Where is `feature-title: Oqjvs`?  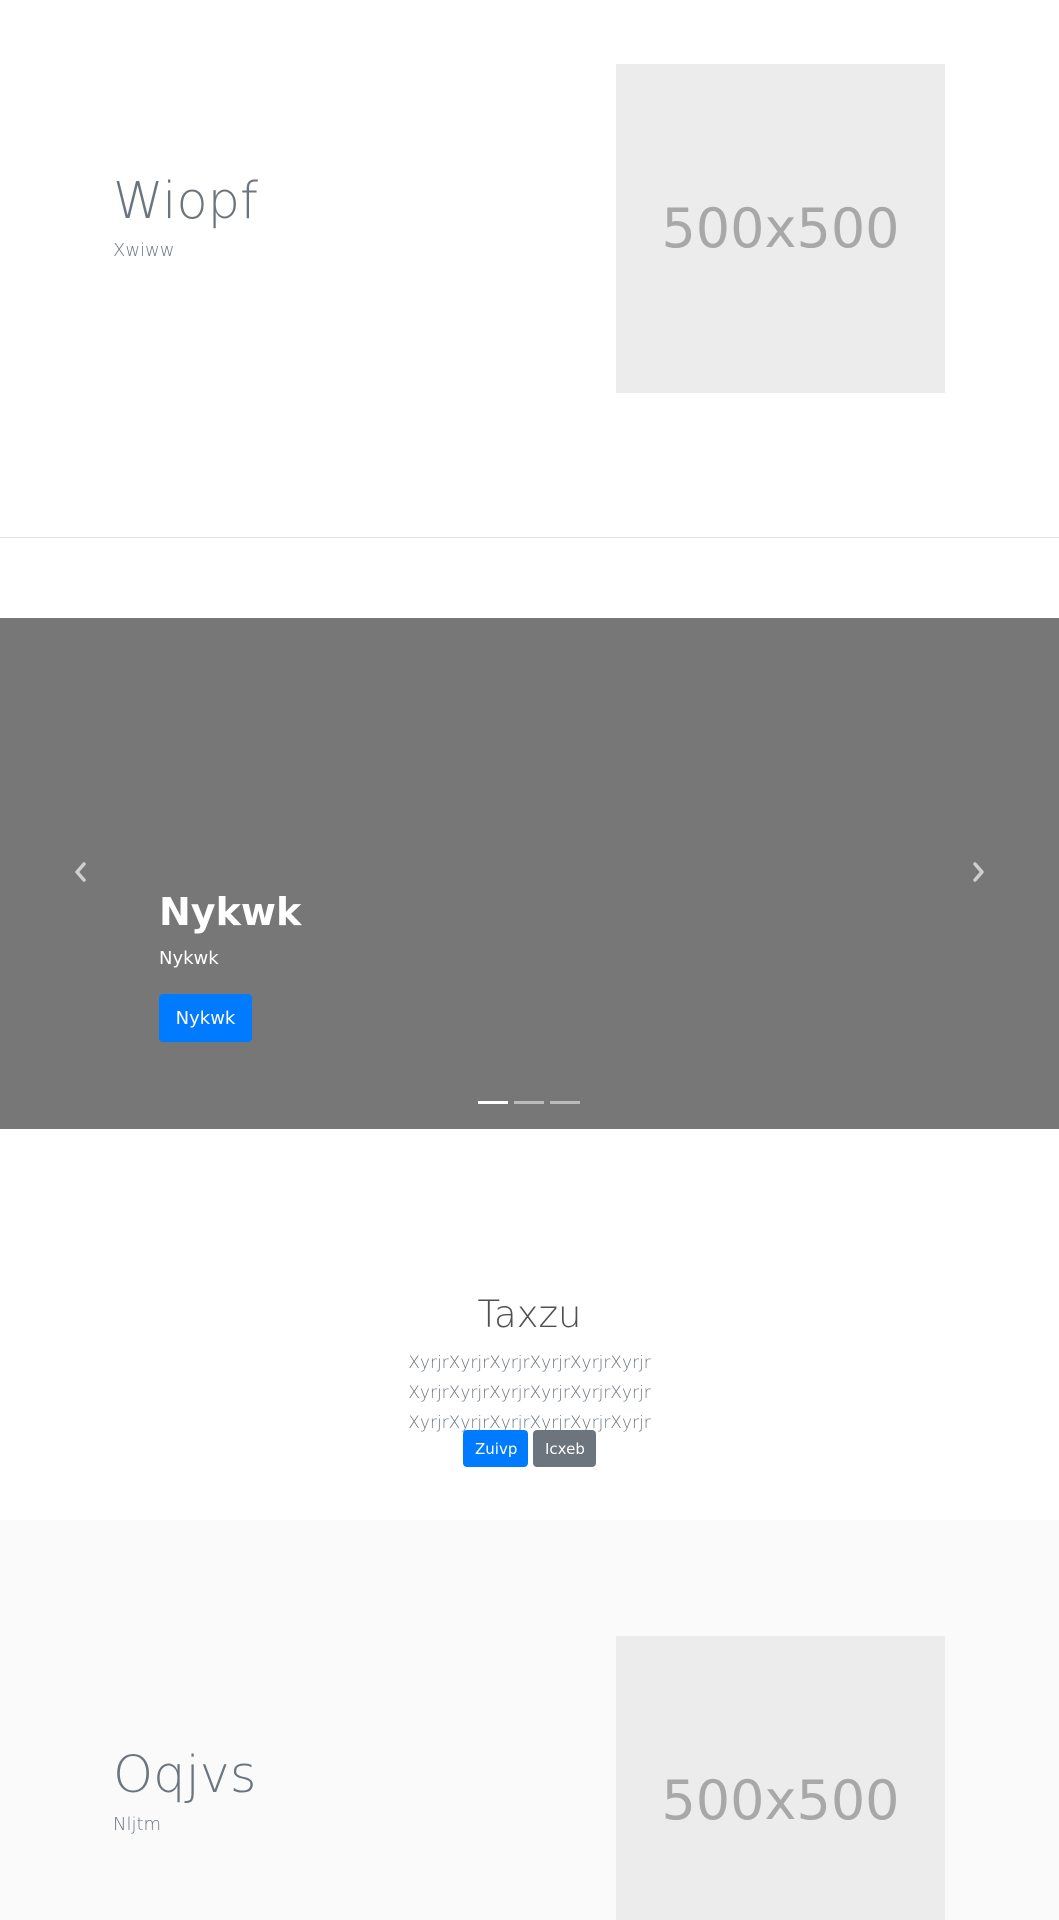
feature-title: Oqjvs is located at coordinates (185, 1775).